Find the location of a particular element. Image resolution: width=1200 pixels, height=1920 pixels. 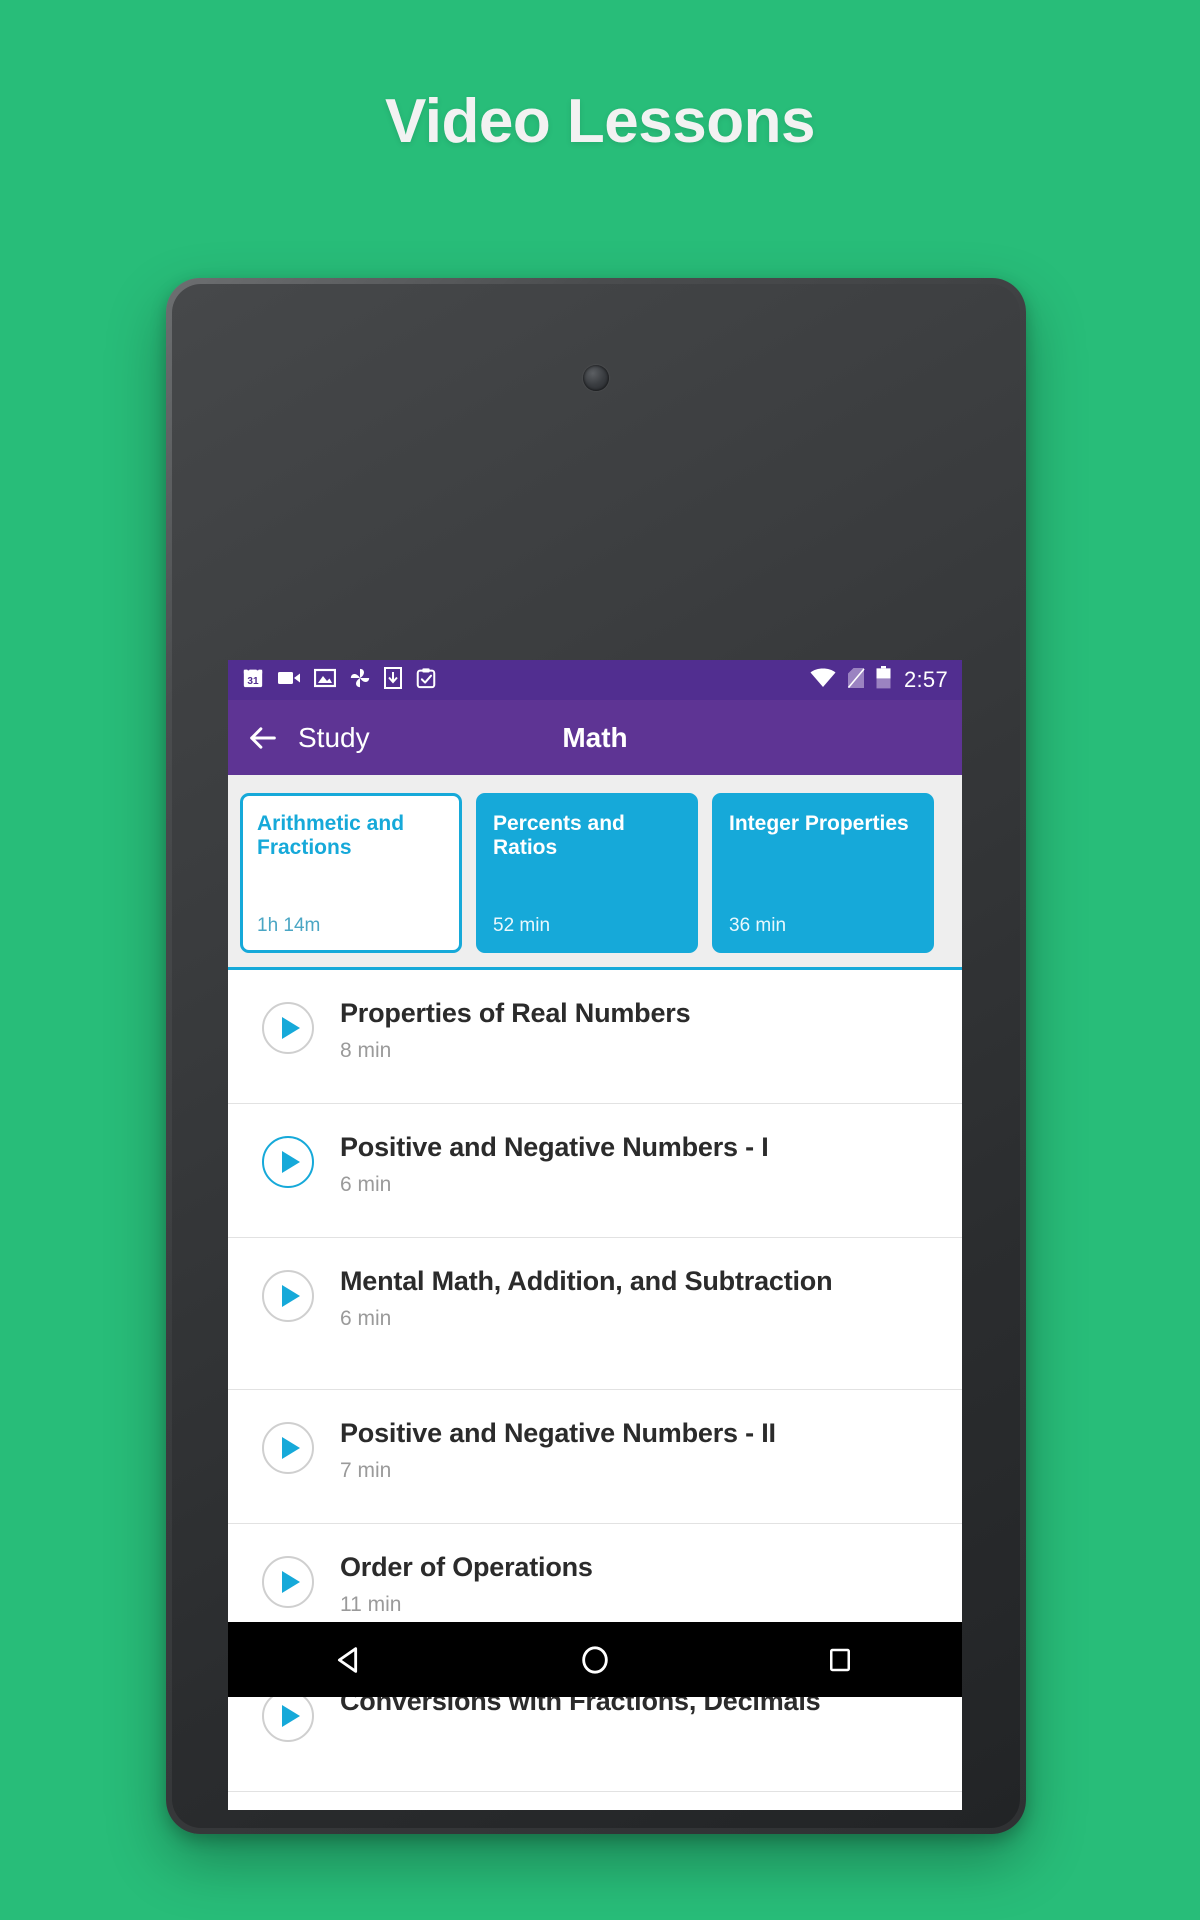

photo-icon is located at coordinates (325, 680).